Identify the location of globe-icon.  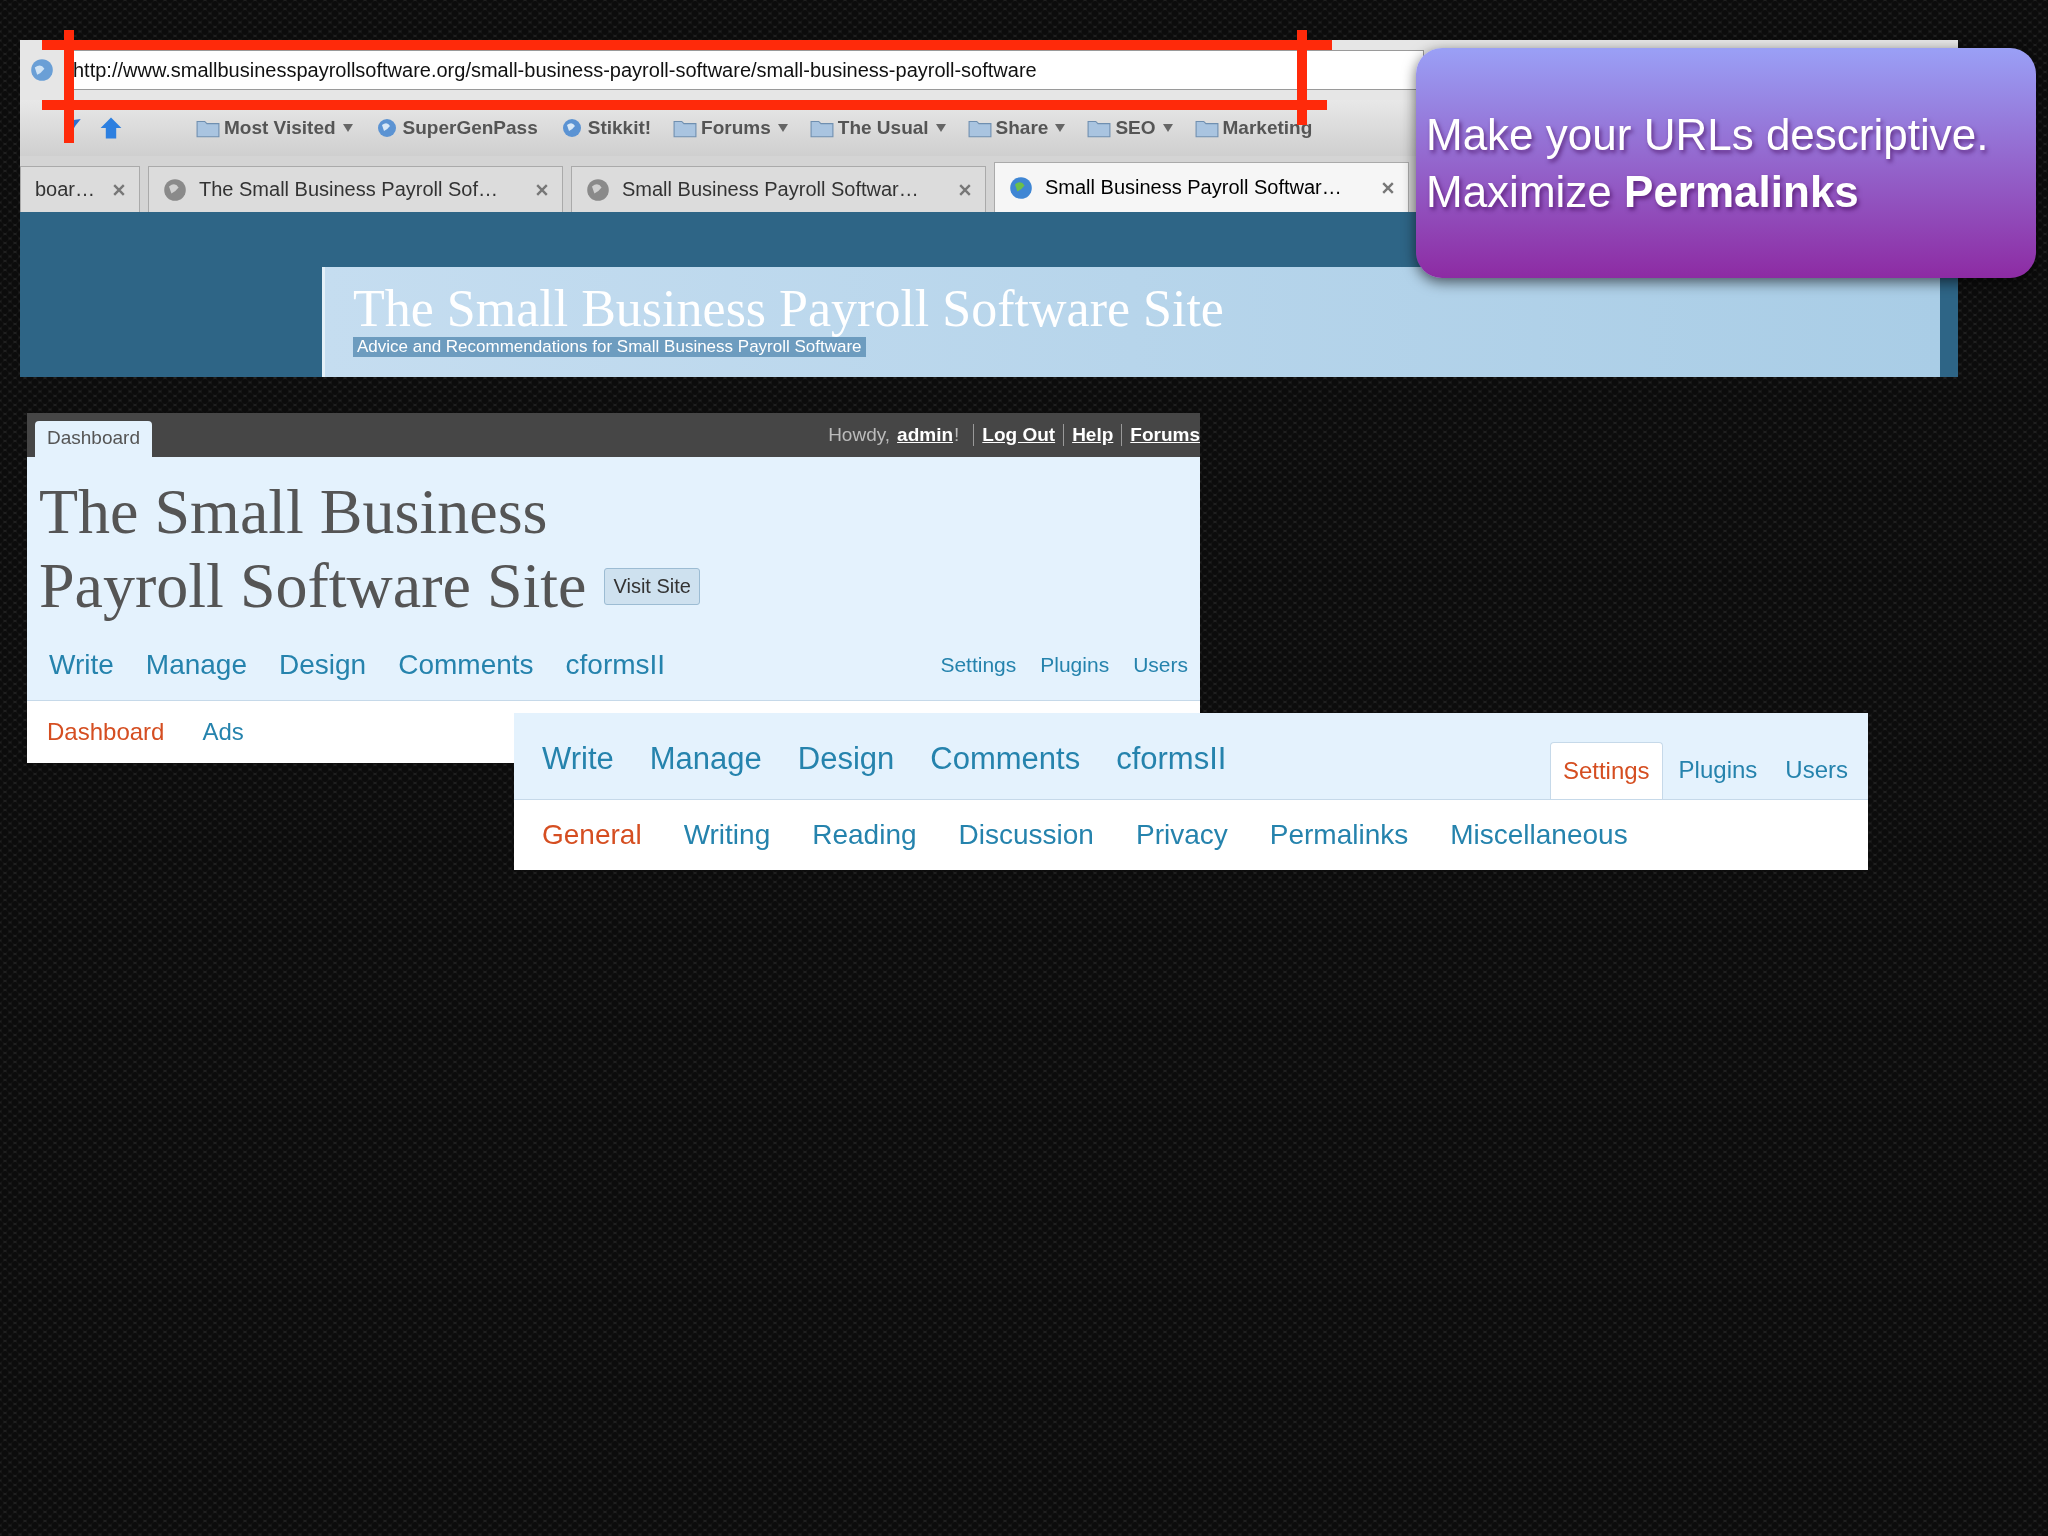
(42, 70).